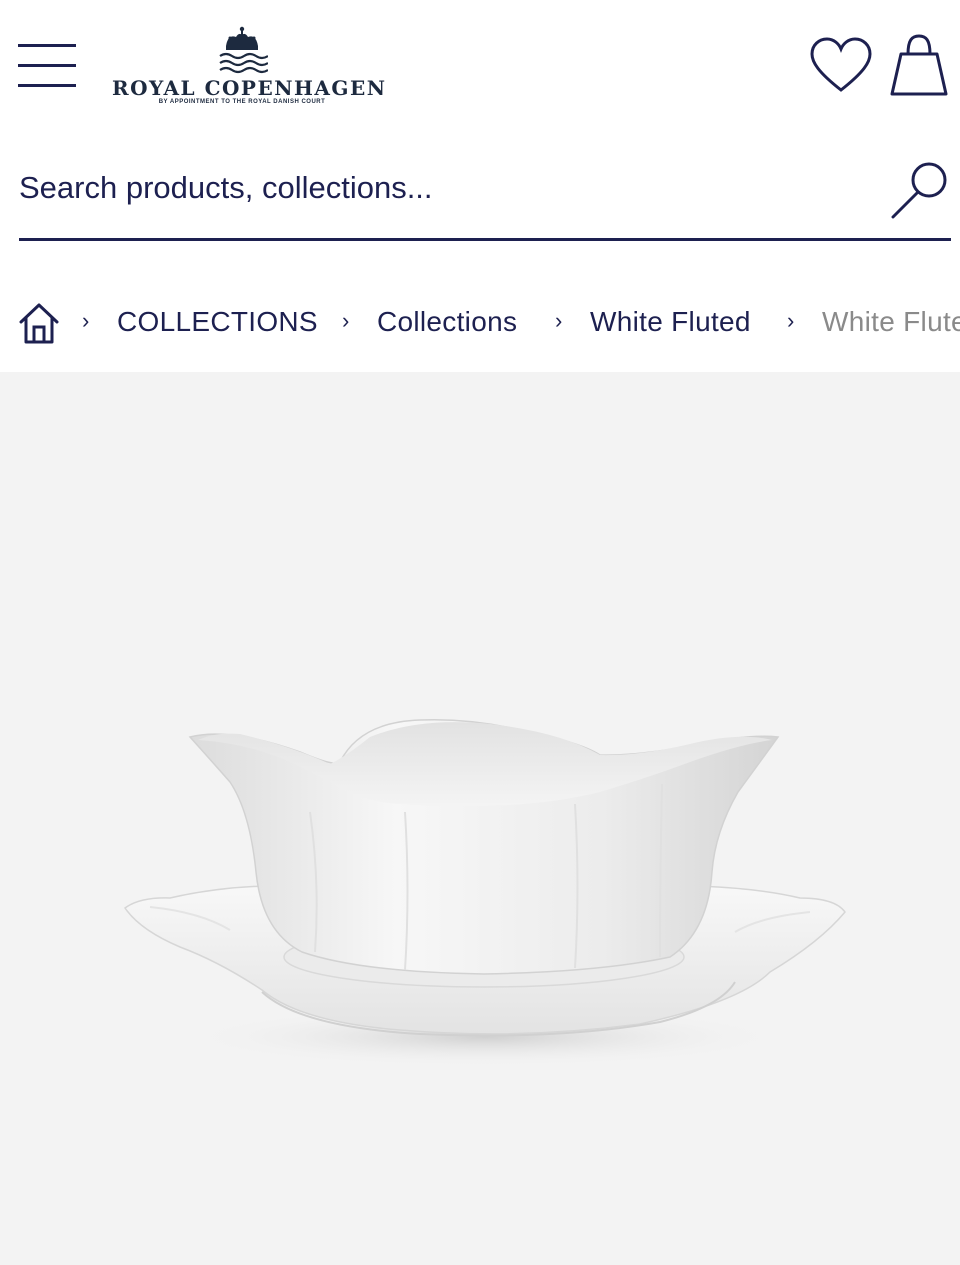 The height and width of the screenshot is (1265, 960). Describe the element at coordinates (841, 66) in the screenshot. I see `heart-icon` at that location.